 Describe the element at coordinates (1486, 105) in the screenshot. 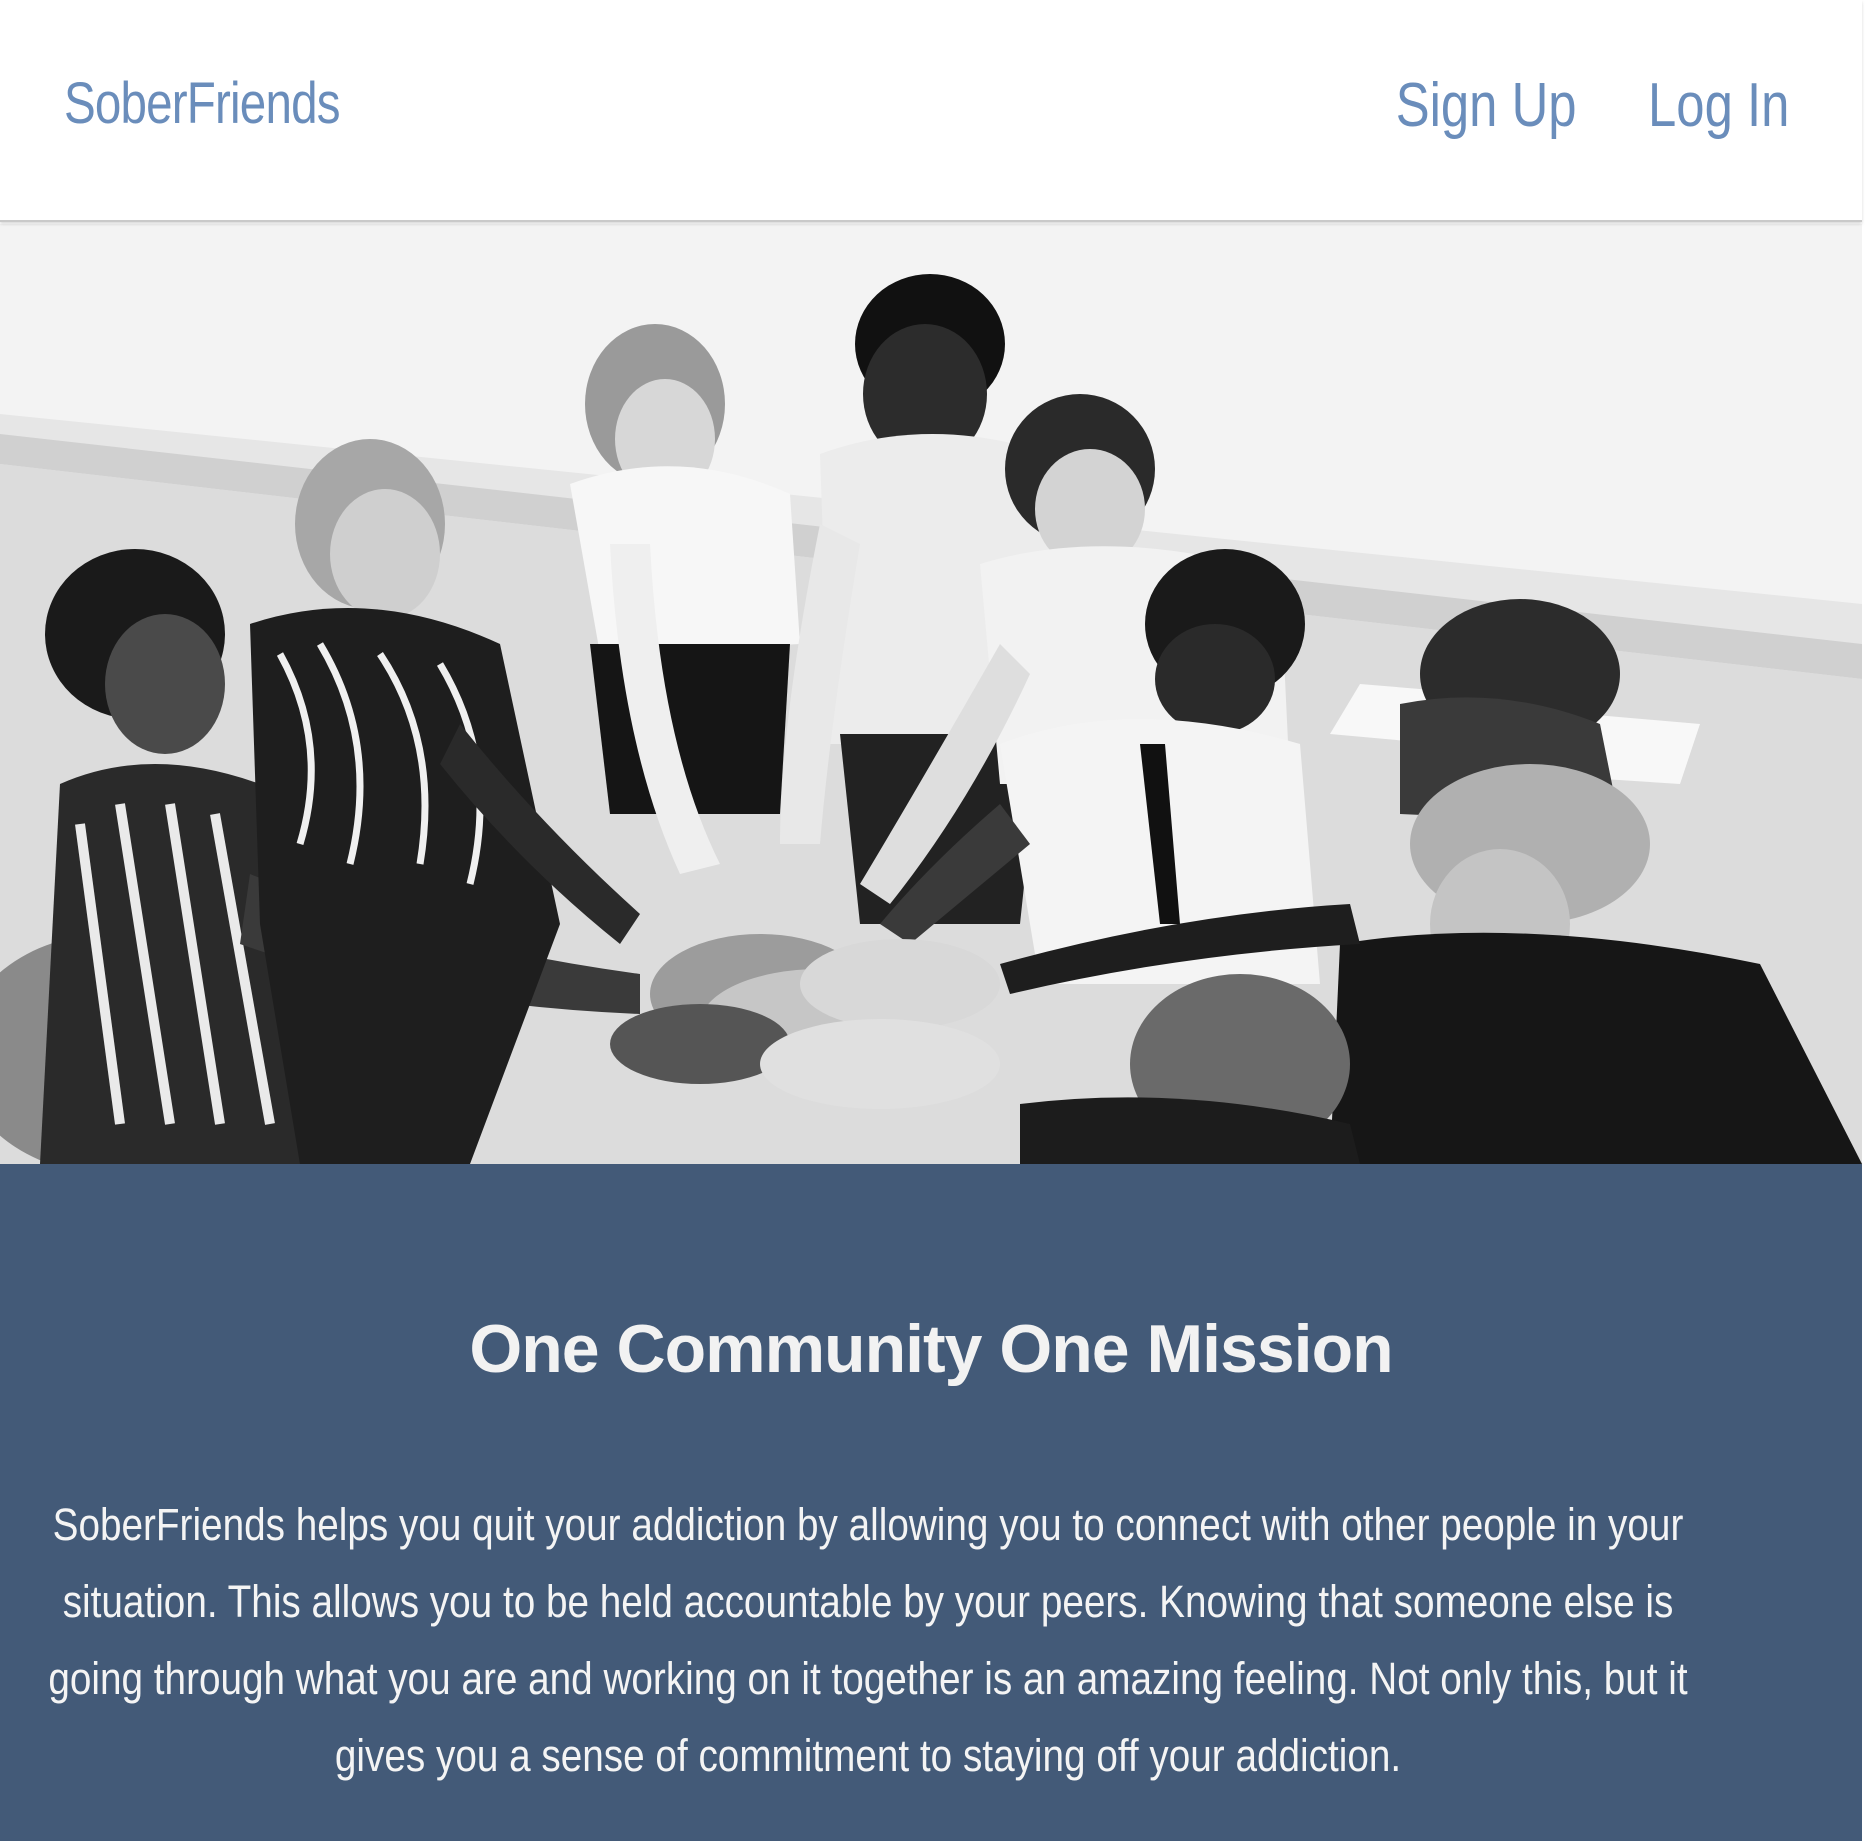

I see `sign-up-link: Sign Up` at that location.